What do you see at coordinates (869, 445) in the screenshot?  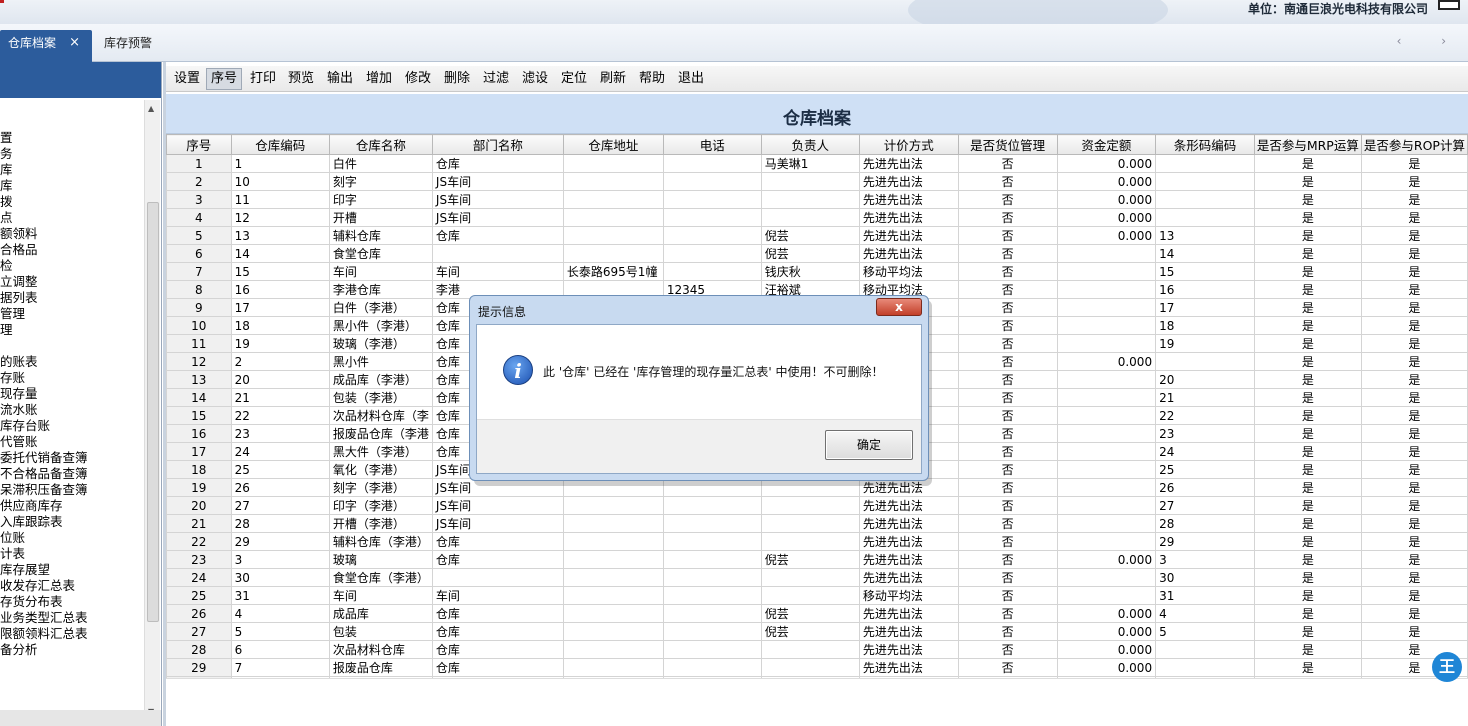 I see `ok-button: 确定` at bounding box center [869, 445].